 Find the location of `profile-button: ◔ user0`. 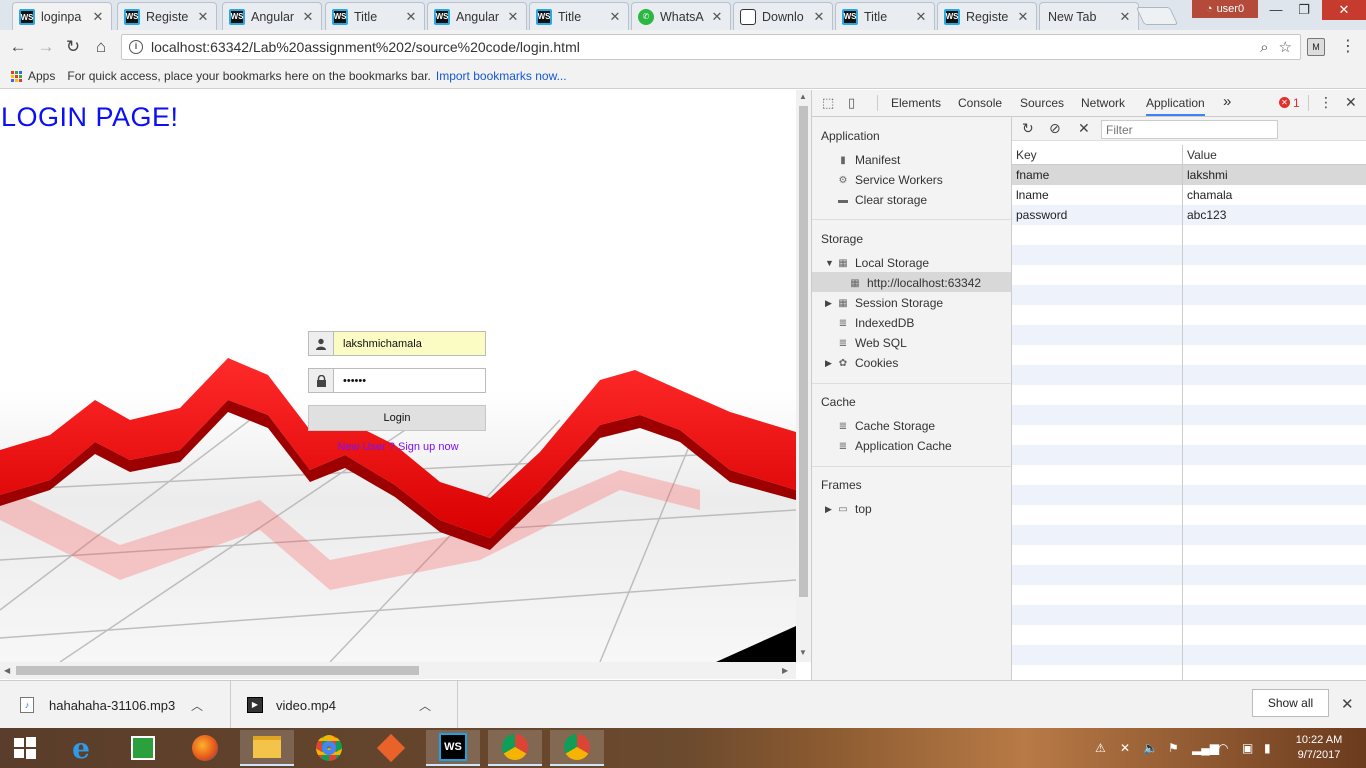

profile-button: ◔ user0 is located at coordinates (1225, 9).